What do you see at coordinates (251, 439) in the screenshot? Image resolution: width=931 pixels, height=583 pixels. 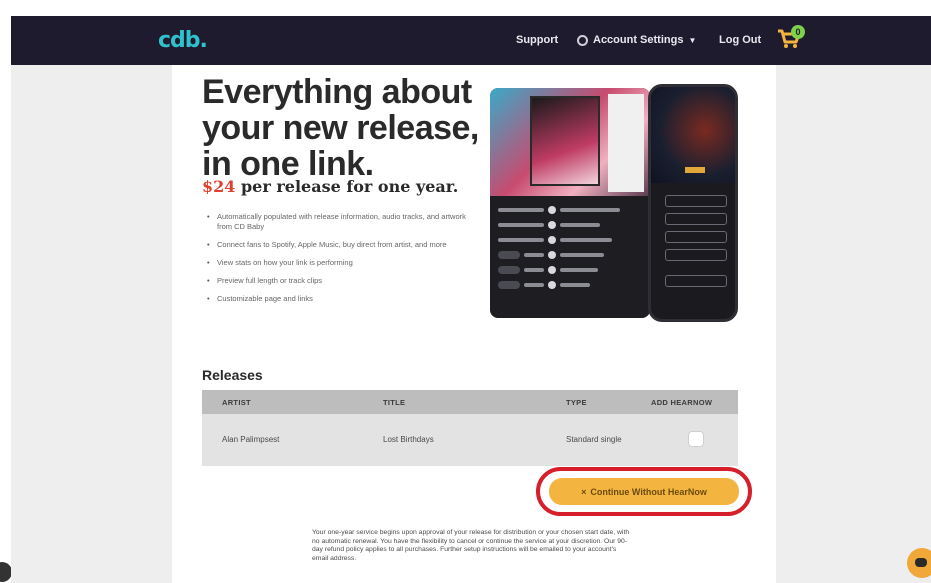 I see `release-artist: Alan Palimpsest` at bounding box center [251, 439].